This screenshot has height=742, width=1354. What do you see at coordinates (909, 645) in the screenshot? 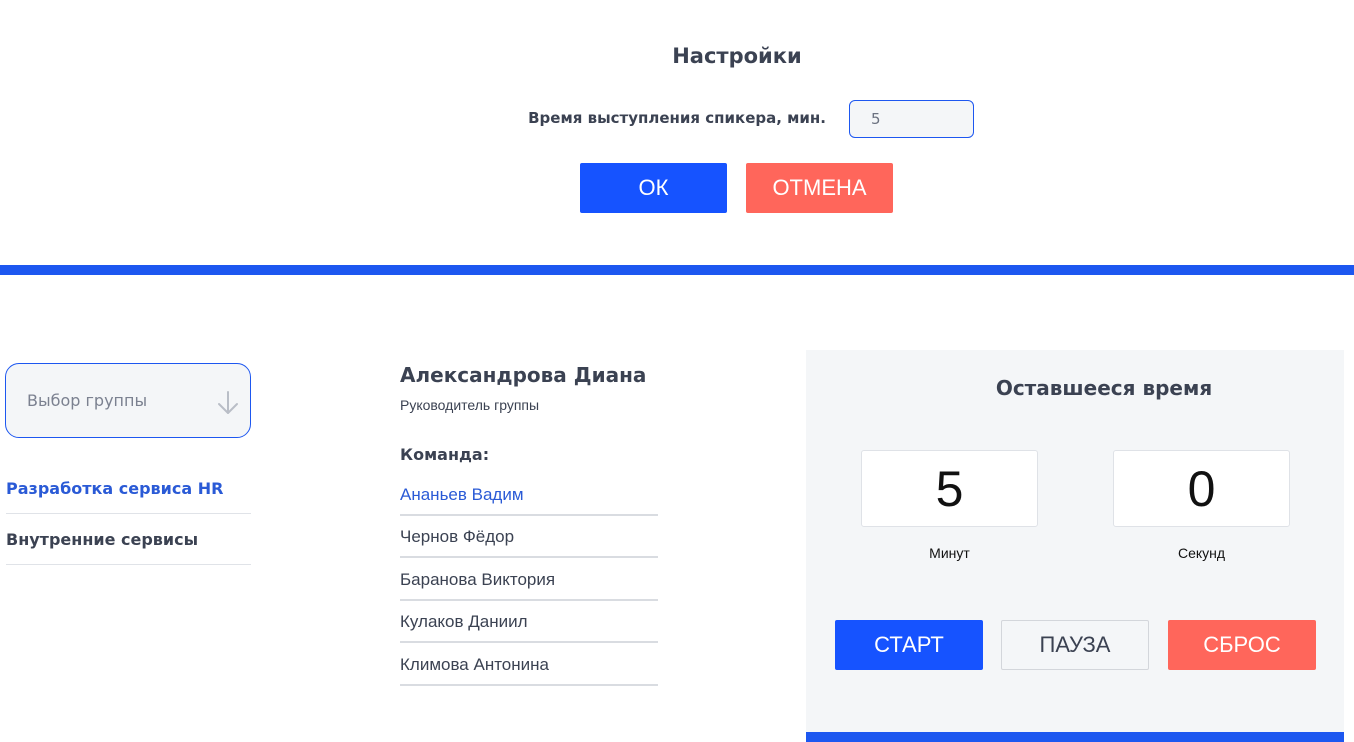
I see `start-button: СТАРТ` at bounding box center [909, 645].